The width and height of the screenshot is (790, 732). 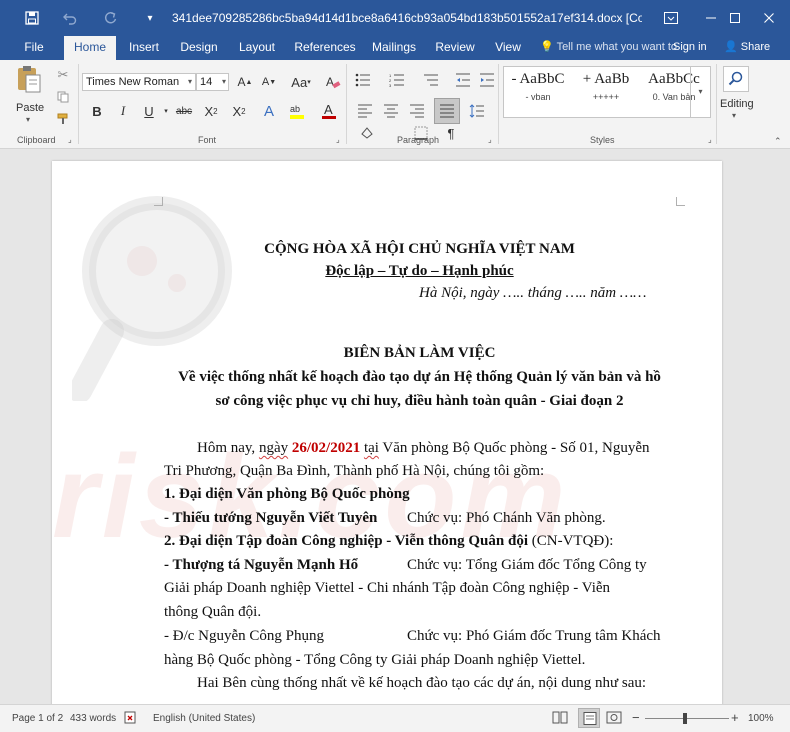 I want to click on font-launcher-icon: ⌟, so click(x=338, y=139).